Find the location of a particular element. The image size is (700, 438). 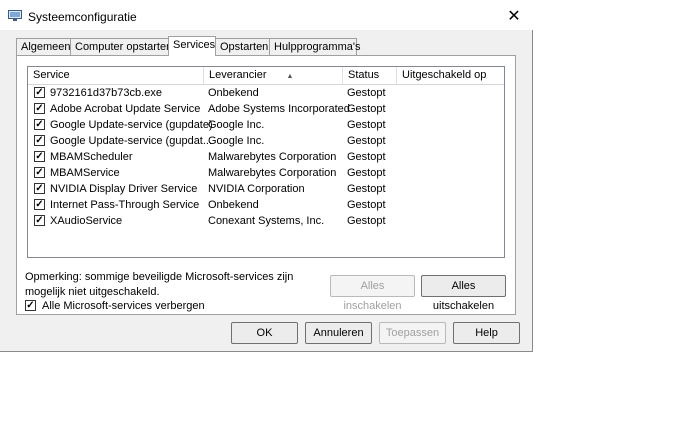

close-icon: ✕ is located at coordinates (514, 16).